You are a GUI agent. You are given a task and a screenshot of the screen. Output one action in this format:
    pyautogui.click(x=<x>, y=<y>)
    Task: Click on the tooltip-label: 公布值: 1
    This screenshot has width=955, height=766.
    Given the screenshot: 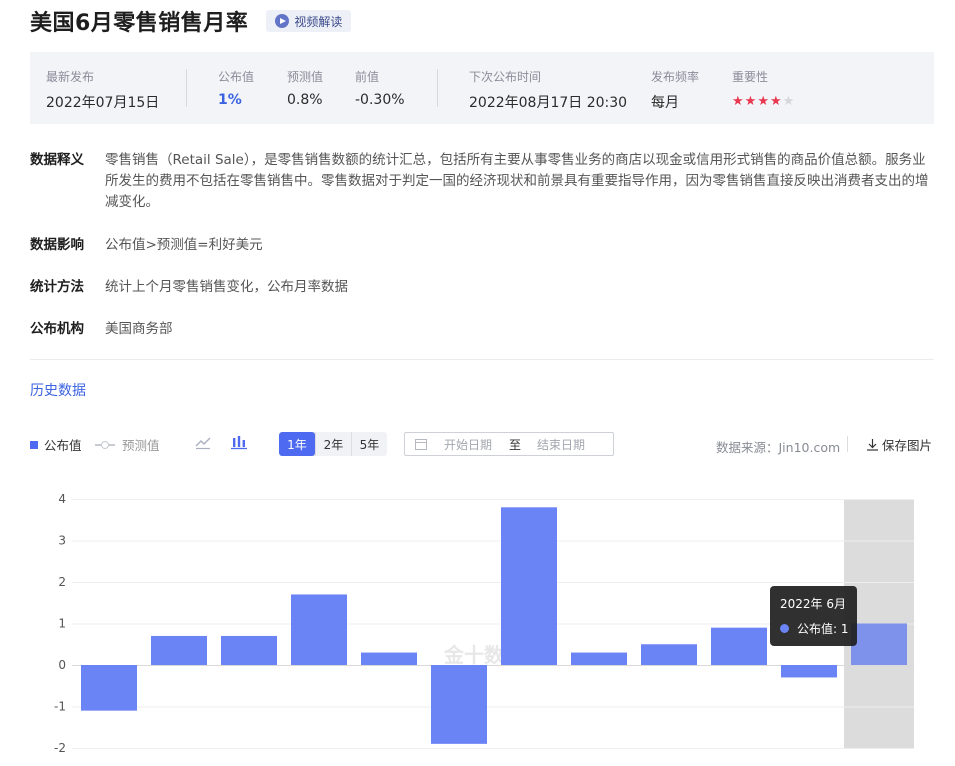 What is the action you would take?
    pyautogui.click(x=823, y=629)
    